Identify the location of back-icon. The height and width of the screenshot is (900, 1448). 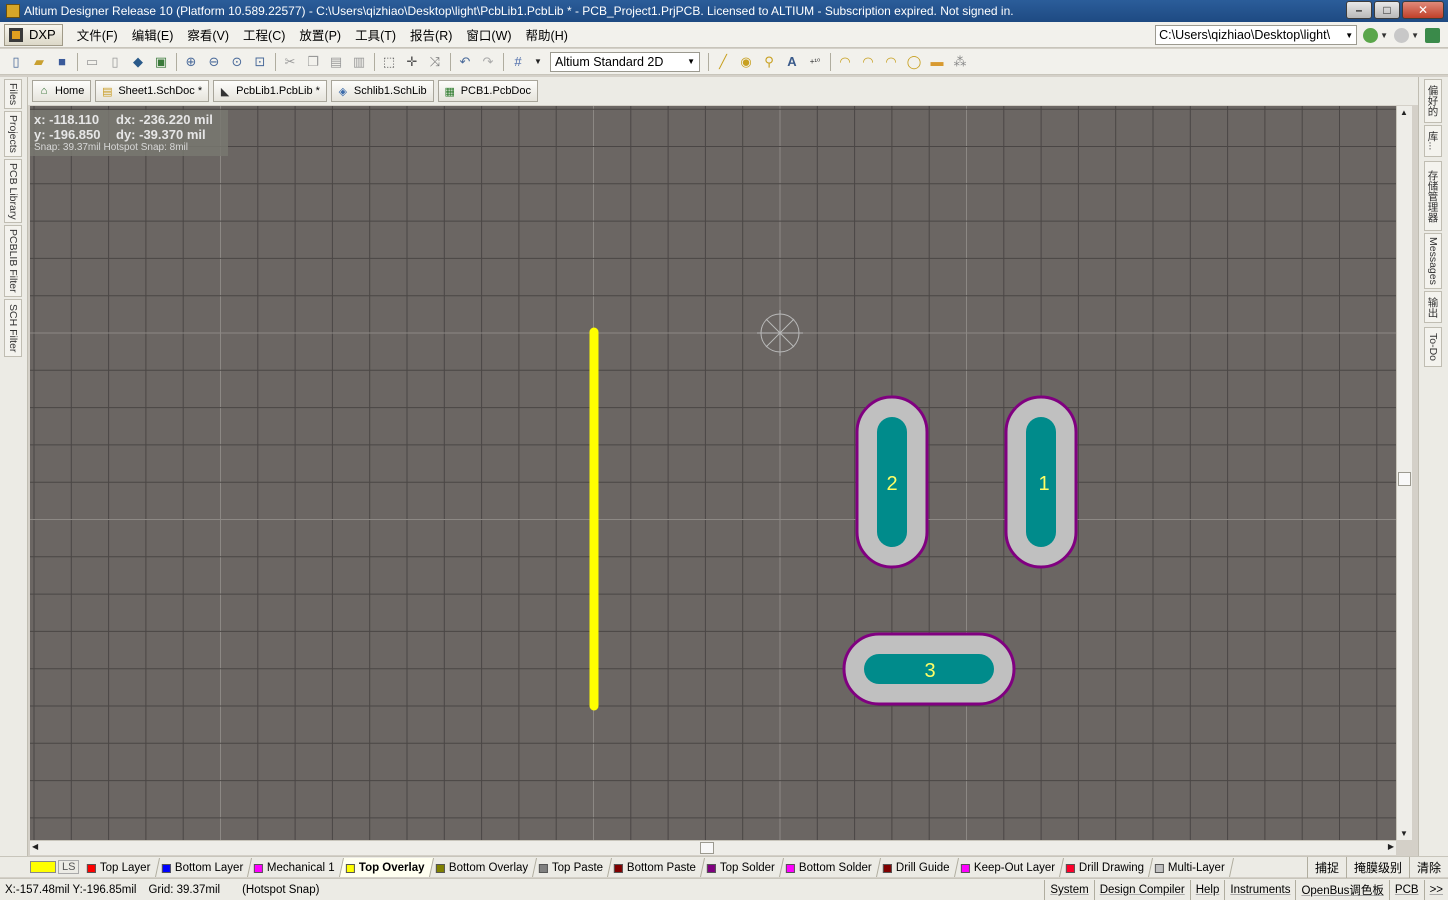
(1371, 35).